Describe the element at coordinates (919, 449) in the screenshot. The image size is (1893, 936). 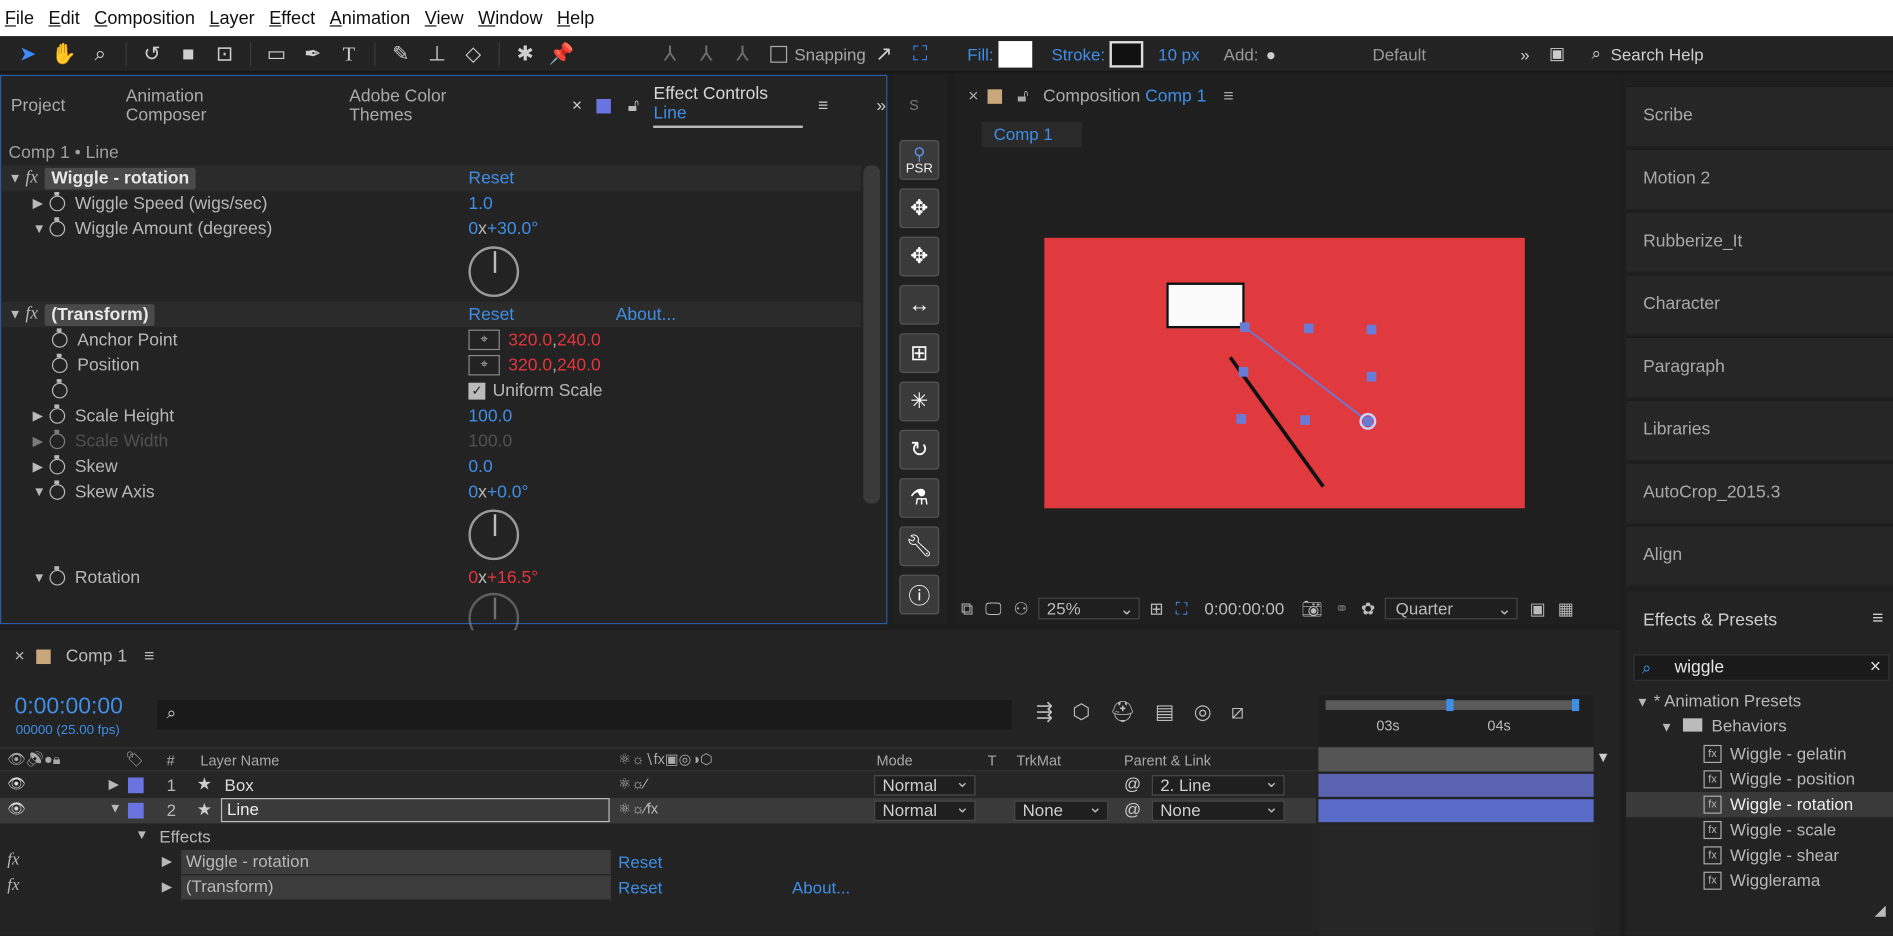
I see `rotate-button: ↻` at that location.